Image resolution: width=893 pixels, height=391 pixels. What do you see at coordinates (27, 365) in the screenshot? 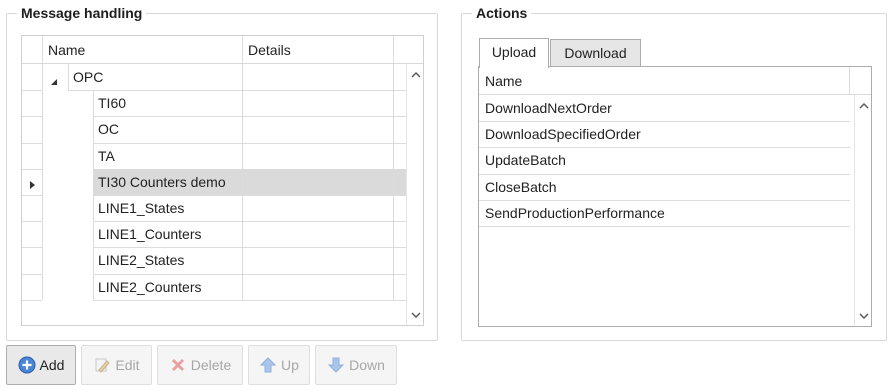
I see `plus-circle-icon` at bounding box center [27, 365].